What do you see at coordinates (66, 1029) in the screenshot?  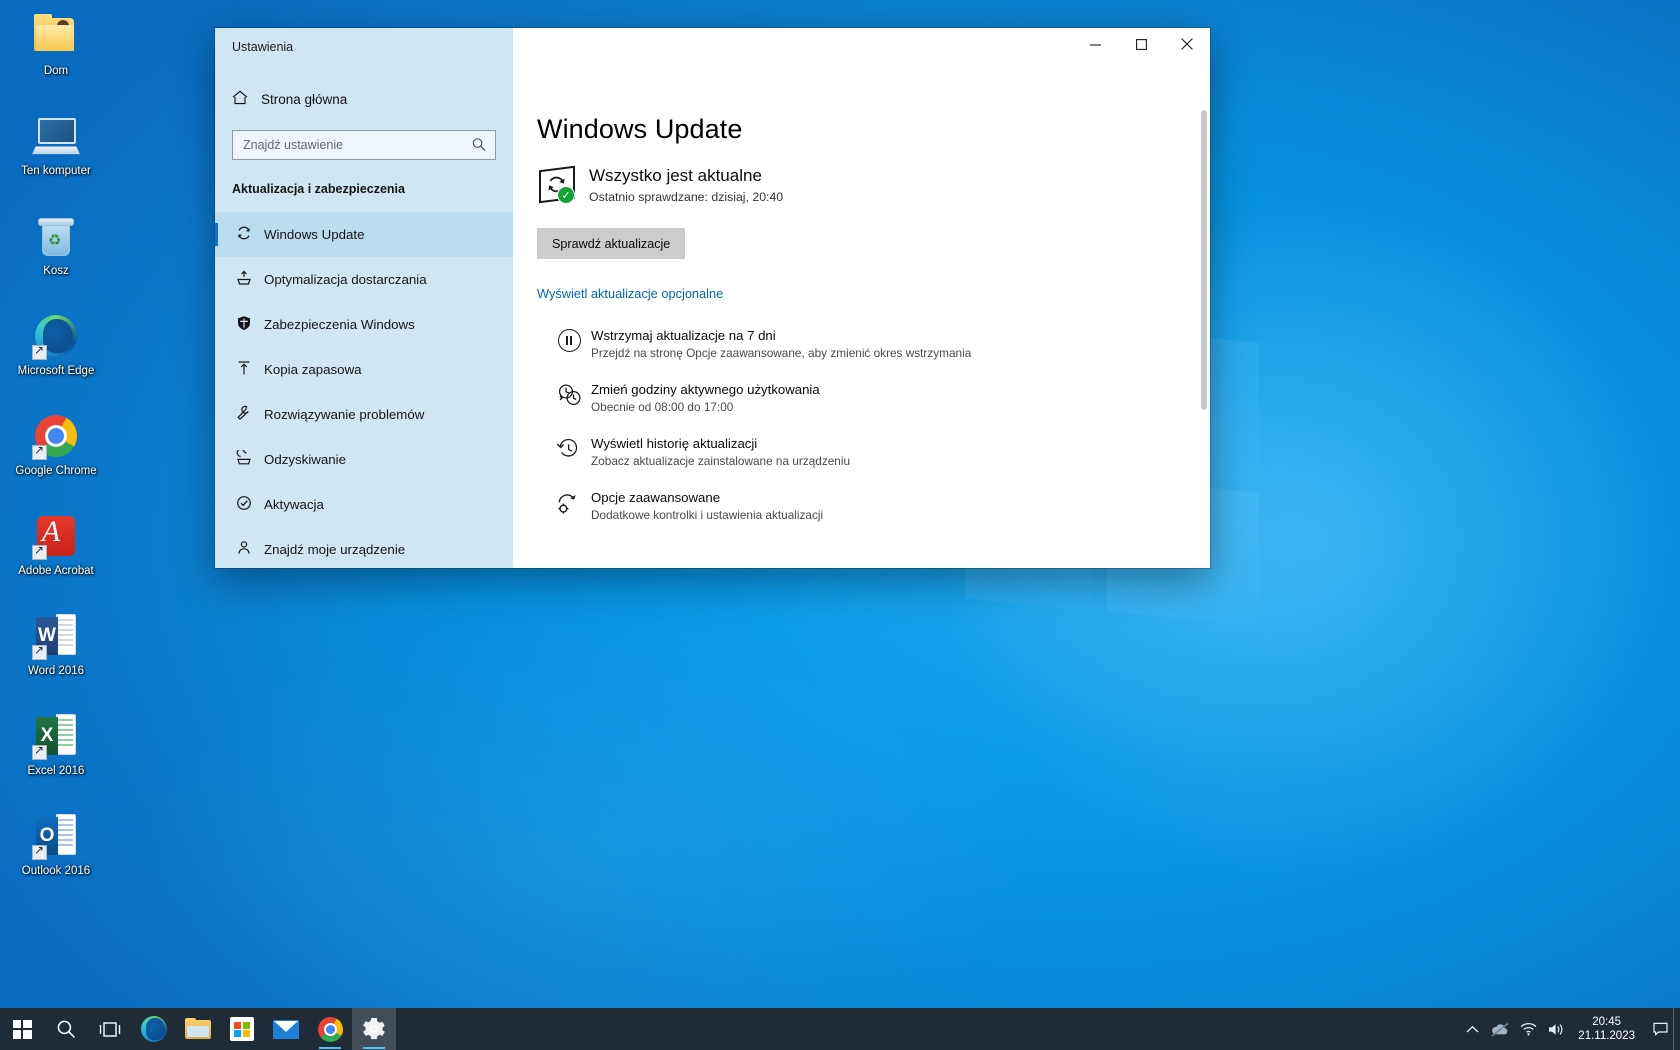 I see `search-button` at bounding box center [66, 1029].